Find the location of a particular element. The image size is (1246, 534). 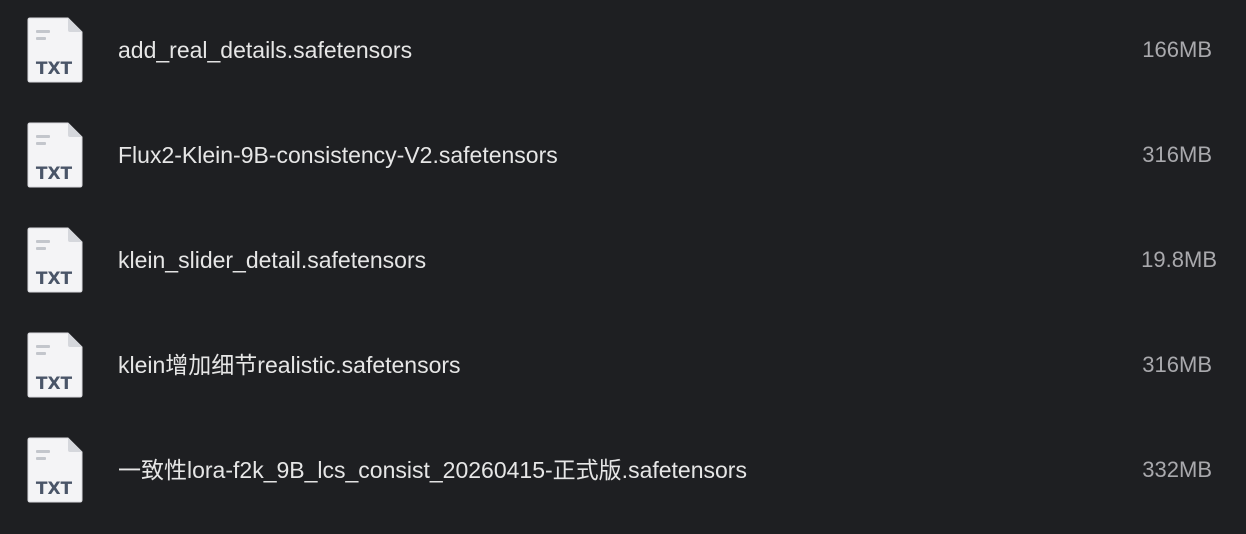

file-size: 332MB is located at coordinates (1177, 469).